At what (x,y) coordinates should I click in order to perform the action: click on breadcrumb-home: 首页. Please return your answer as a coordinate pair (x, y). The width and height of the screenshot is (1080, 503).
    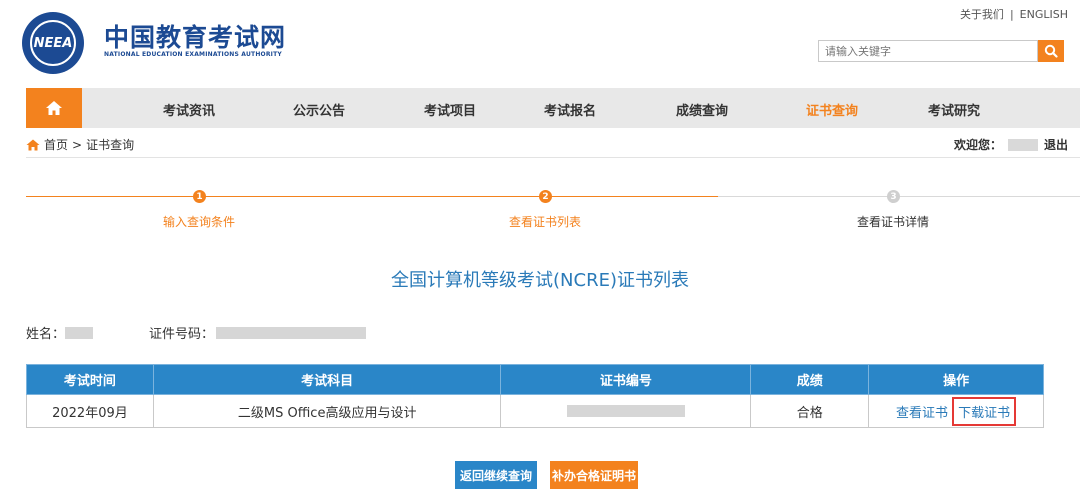
    Looking at the image, I should click on (56, 144).